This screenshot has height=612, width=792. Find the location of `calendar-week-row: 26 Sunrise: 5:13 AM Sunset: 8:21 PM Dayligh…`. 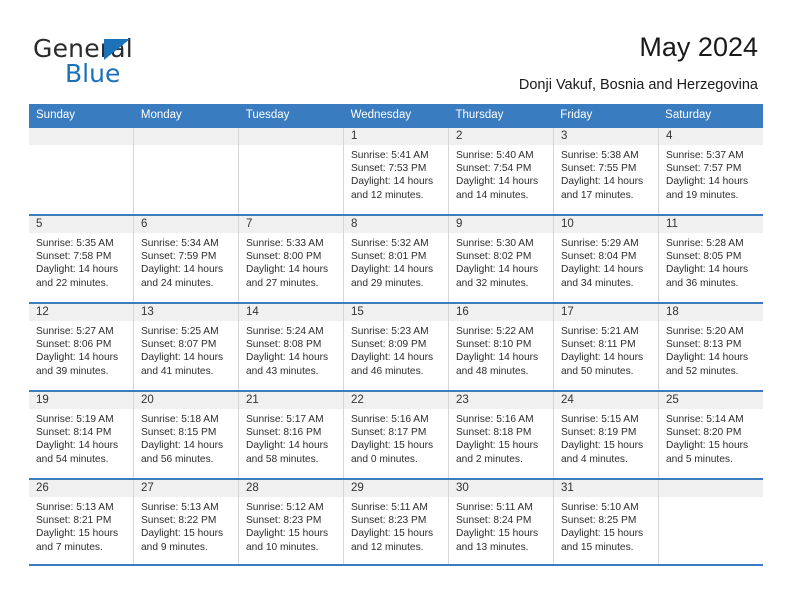

calendar-week-row: 26 Sunrise: 5:13 AM Sunset: 8:21 PM Dayligh… is located at coordinates (396, 522).